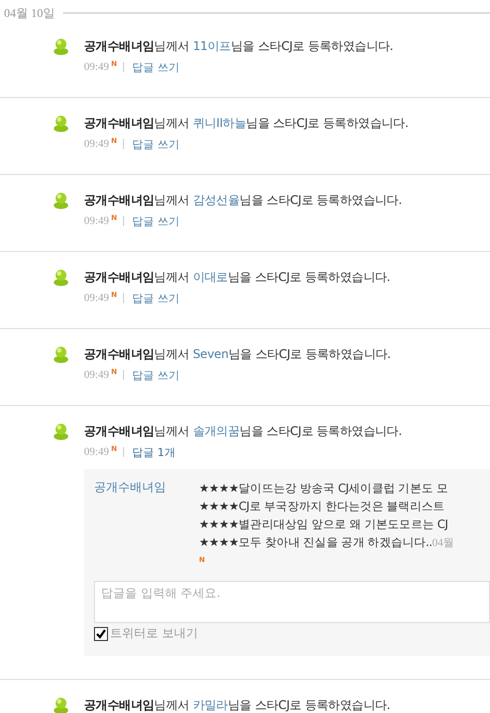 Image resolution: width=490 pixels, height=713 pixels. What do you see at coordinates (315, 542) in the screenshot?
I see `reply-text: ★★★★모두 찾아내 진실을 공개 하겠습니다..` at bounding box center [315, 542].